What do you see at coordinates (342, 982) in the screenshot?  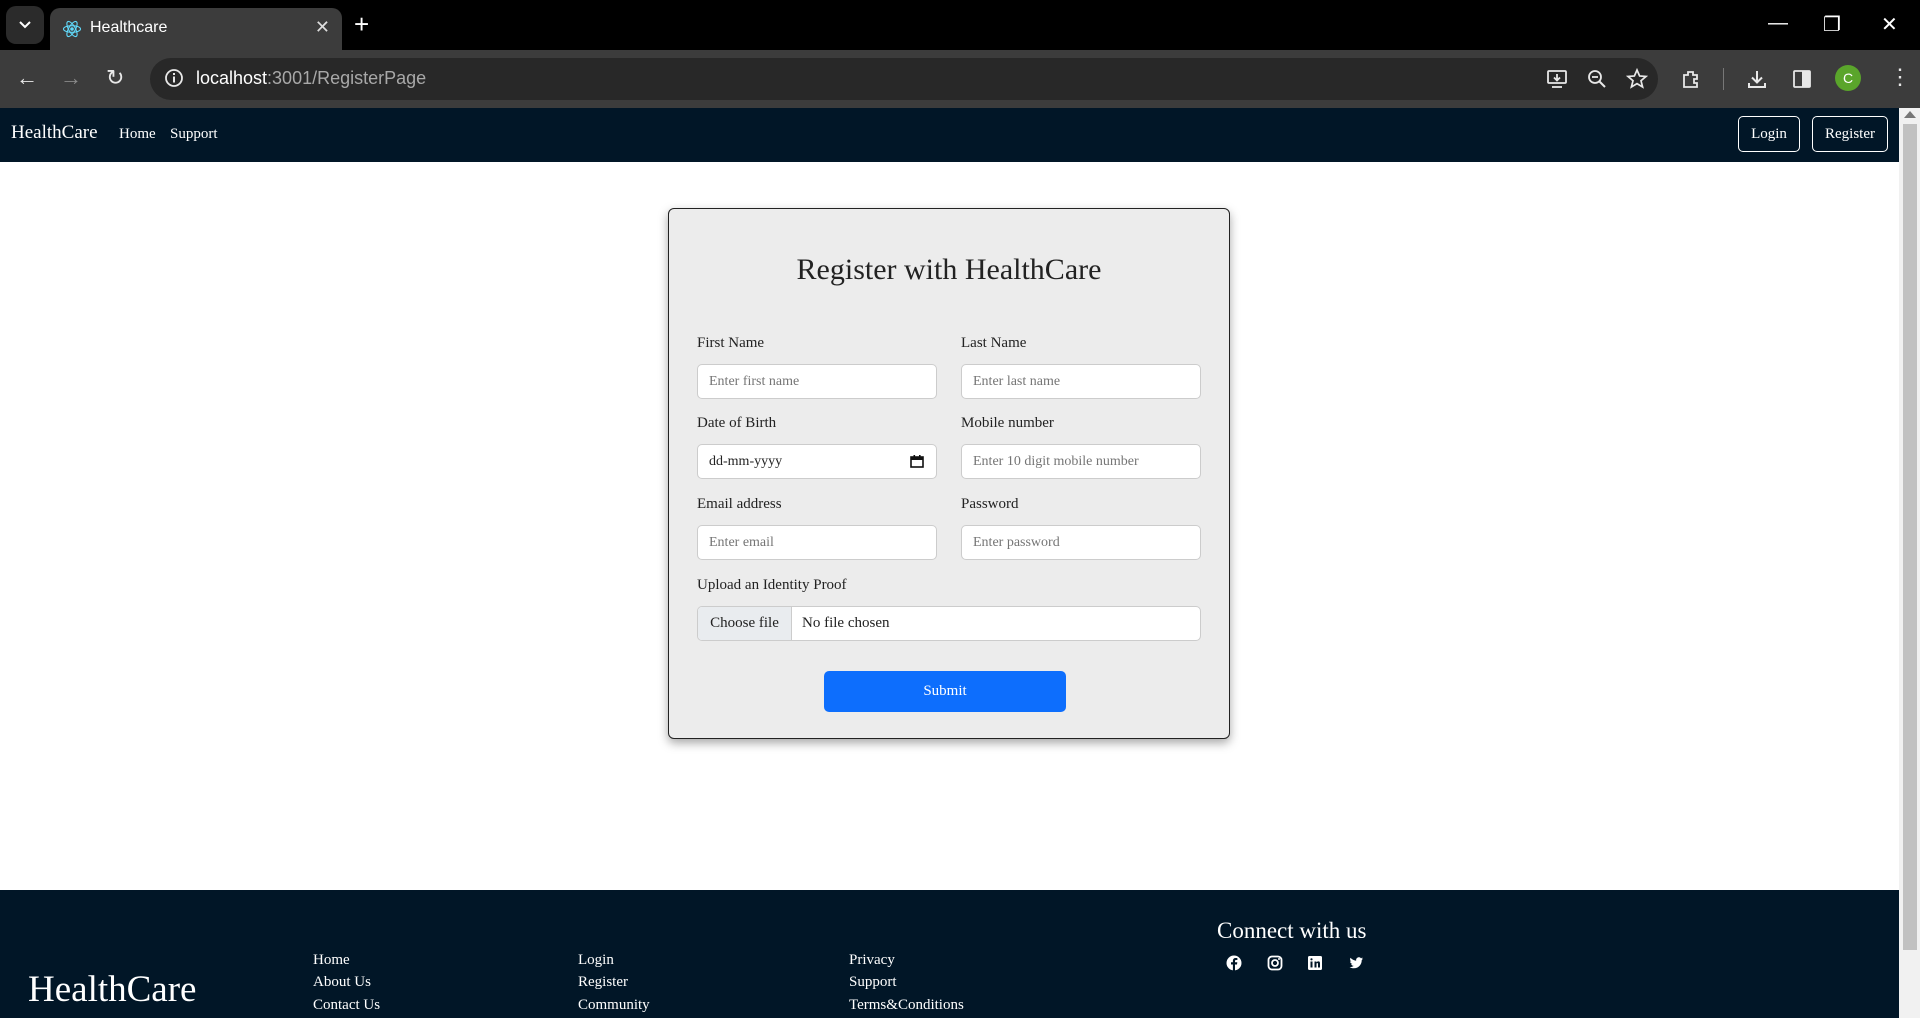 I see `footer-link-about: About Us` at bounding box center [342, 982].